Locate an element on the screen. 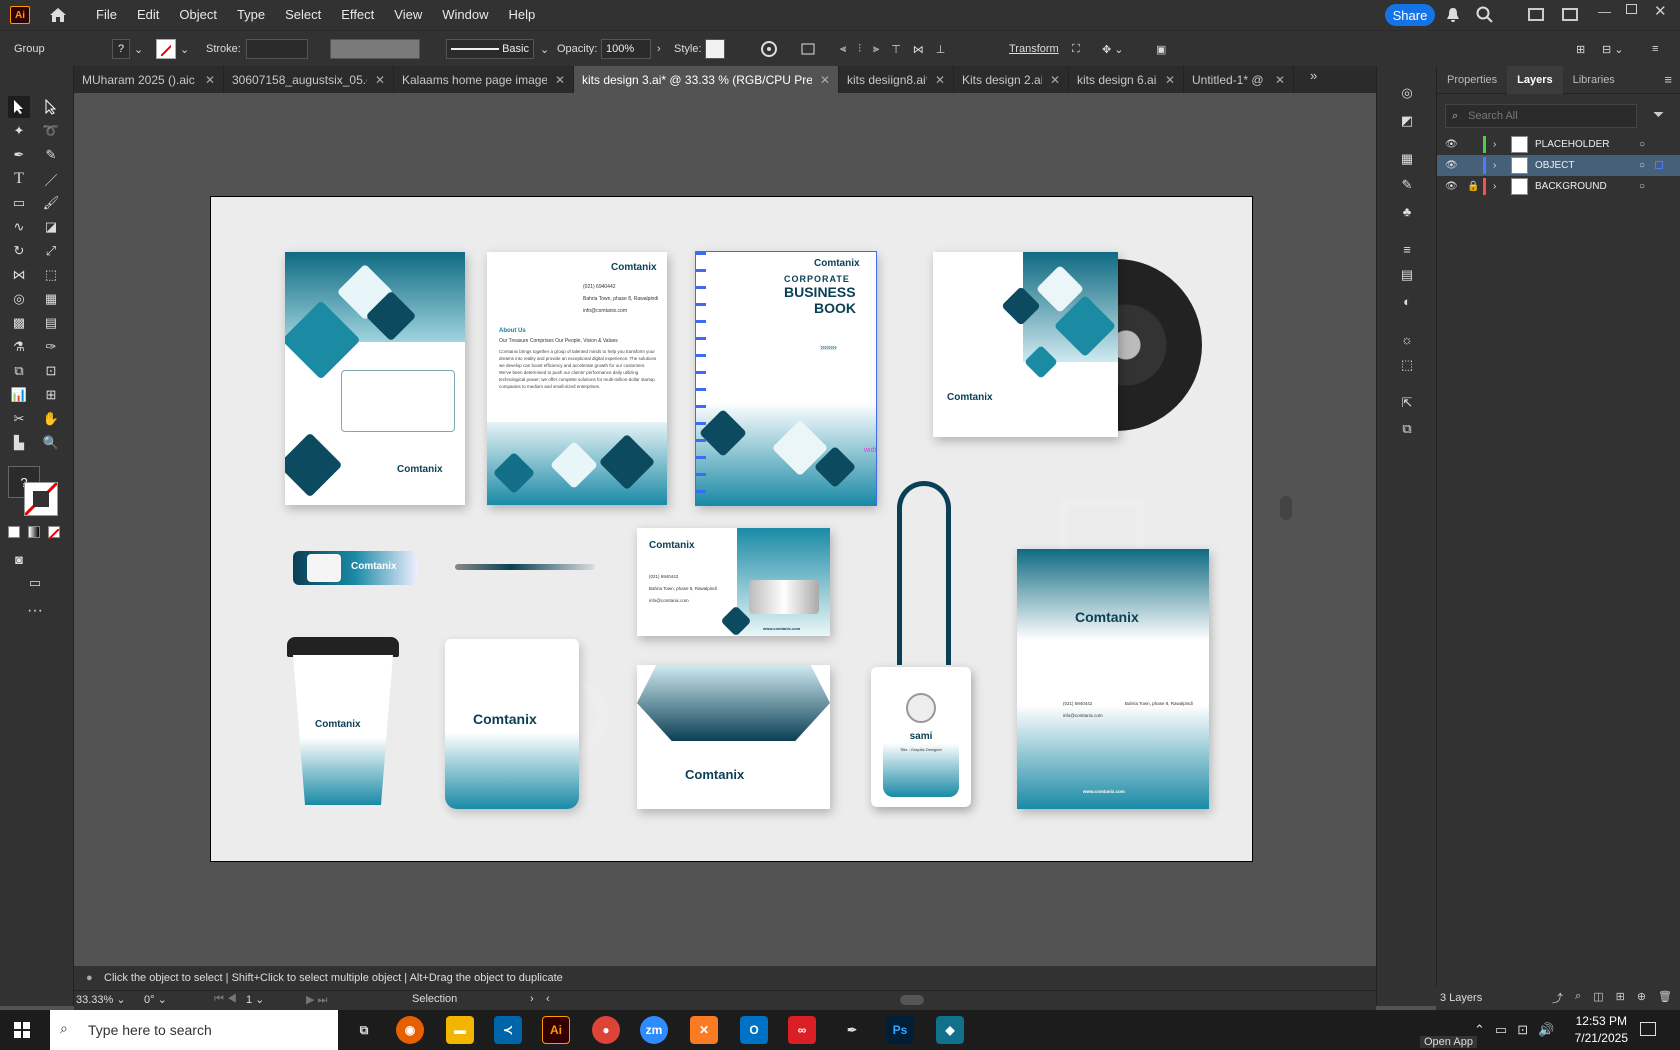 The width and height of the screenshot is (1680, 1050). filter-icon: ⏷ is located at coordinates (1658, 114).